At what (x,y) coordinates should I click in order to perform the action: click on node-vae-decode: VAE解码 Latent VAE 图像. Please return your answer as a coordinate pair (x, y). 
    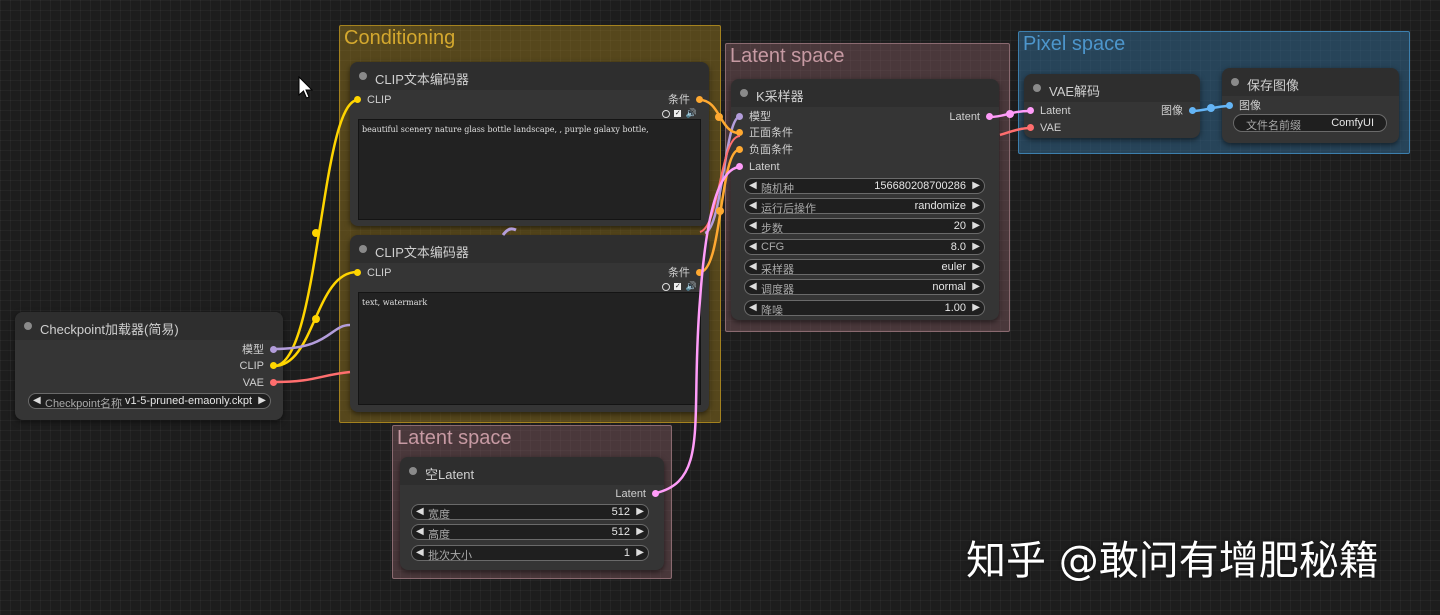
    Looking at the image, I should click on (1112, 106).